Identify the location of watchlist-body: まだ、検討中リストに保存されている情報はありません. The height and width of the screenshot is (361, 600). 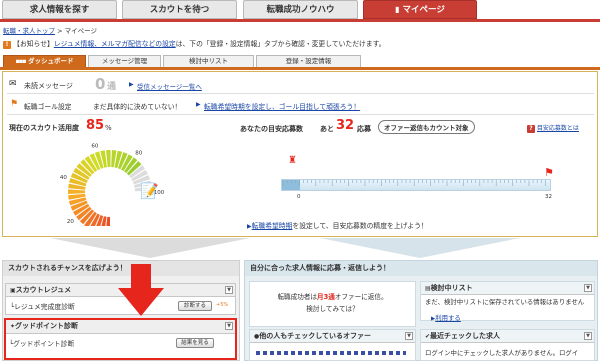
(505, 302).